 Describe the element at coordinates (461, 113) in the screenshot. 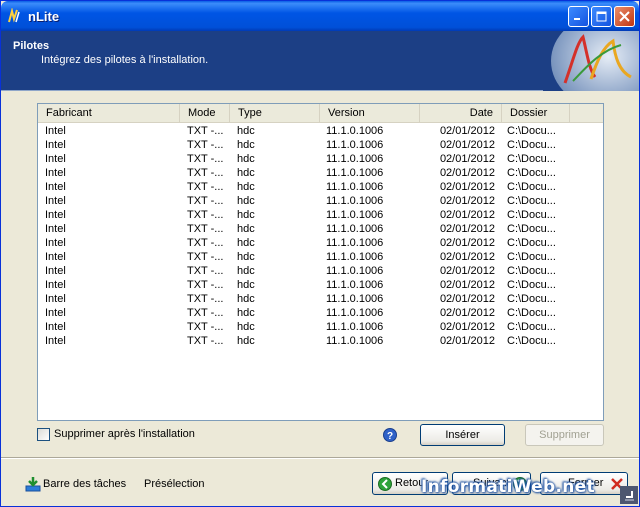

I see `column-header-date: Date` at that location.